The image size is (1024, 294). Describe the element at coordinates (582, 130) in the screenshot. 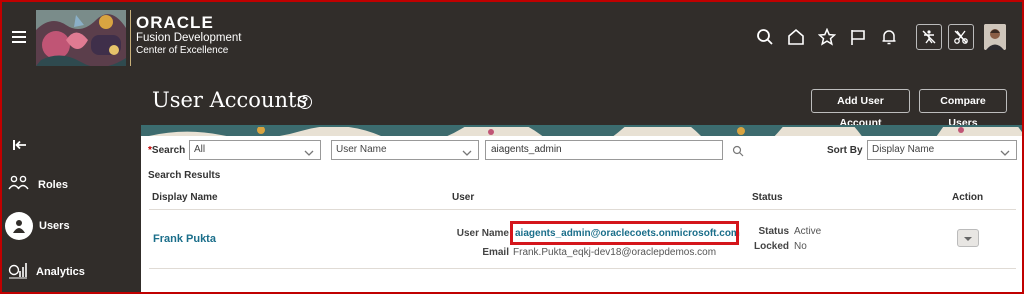

I see `decorative-banner` at that location.